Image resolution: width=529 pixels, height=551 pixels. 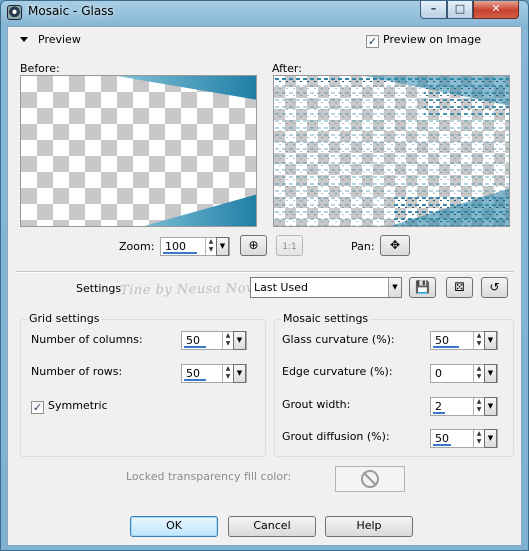 I want to click on grout-diffusion-spin-arrows: ▲ ▼, so click(x=478, y=438).